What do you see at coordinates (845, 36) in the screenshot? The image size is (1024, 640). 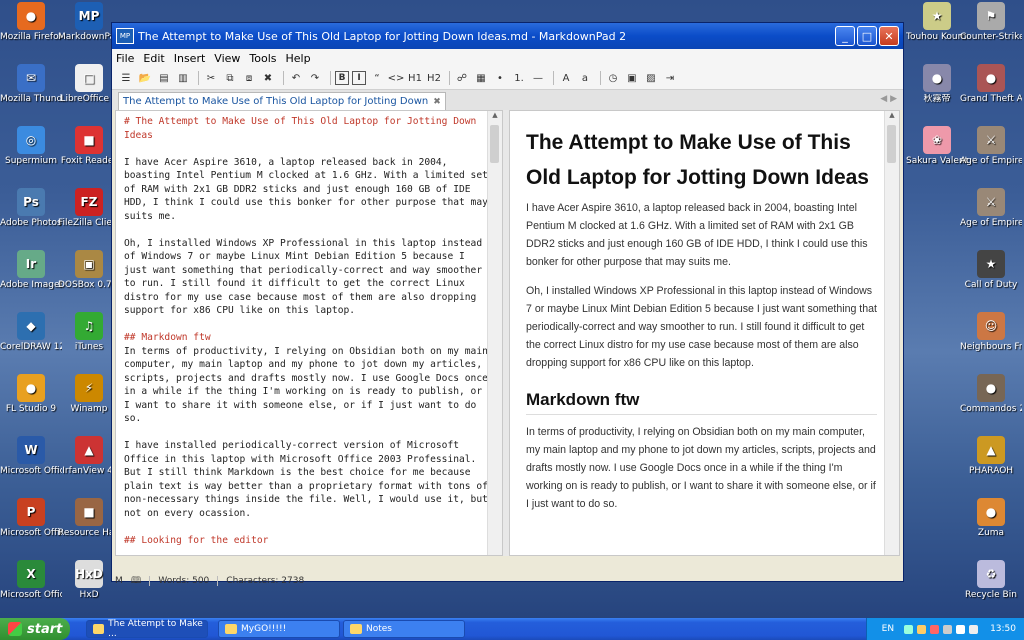 I see `minimize-button: _` at bounding box center [845, 36].